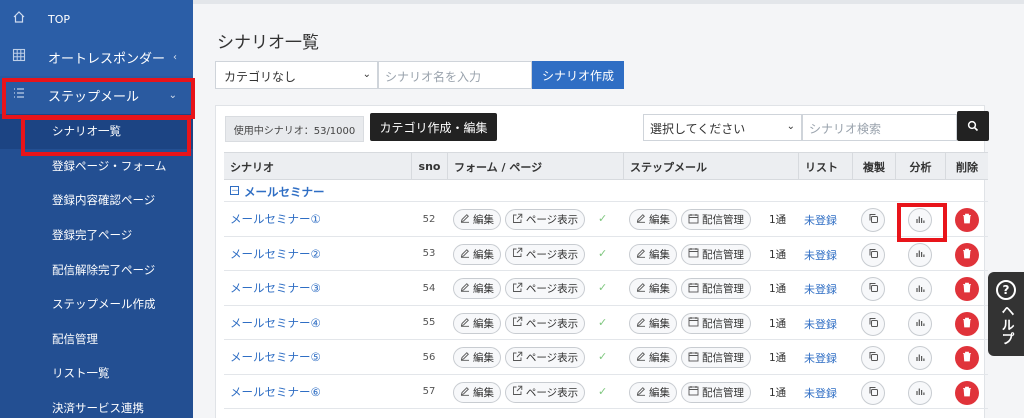 The height and width of the screenshot is (418, 1024). What do you see at coordinates (433, 127) in the screenshot?
I see `category-edit-button: カテゴリ作成・編集` at bounding box center [433, 127].